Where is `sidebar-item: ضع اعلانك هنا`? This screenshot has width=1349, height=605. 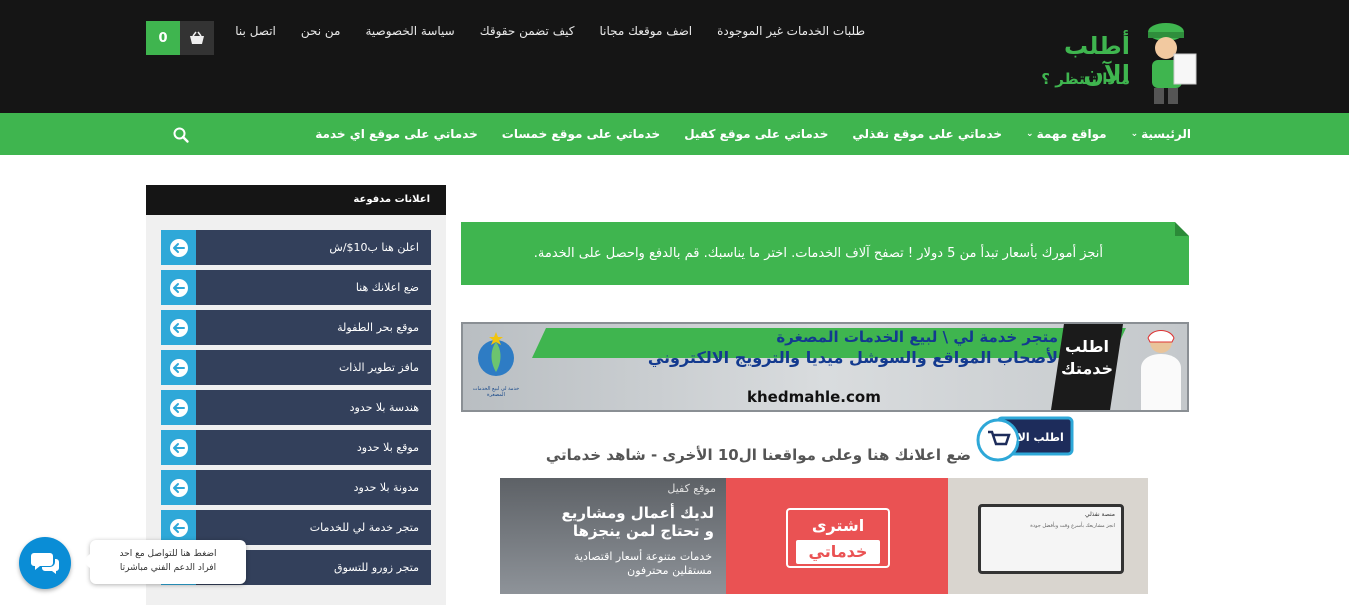 sidebar-item: ضع اعلانك هنا is located at coordinates (296, 287).